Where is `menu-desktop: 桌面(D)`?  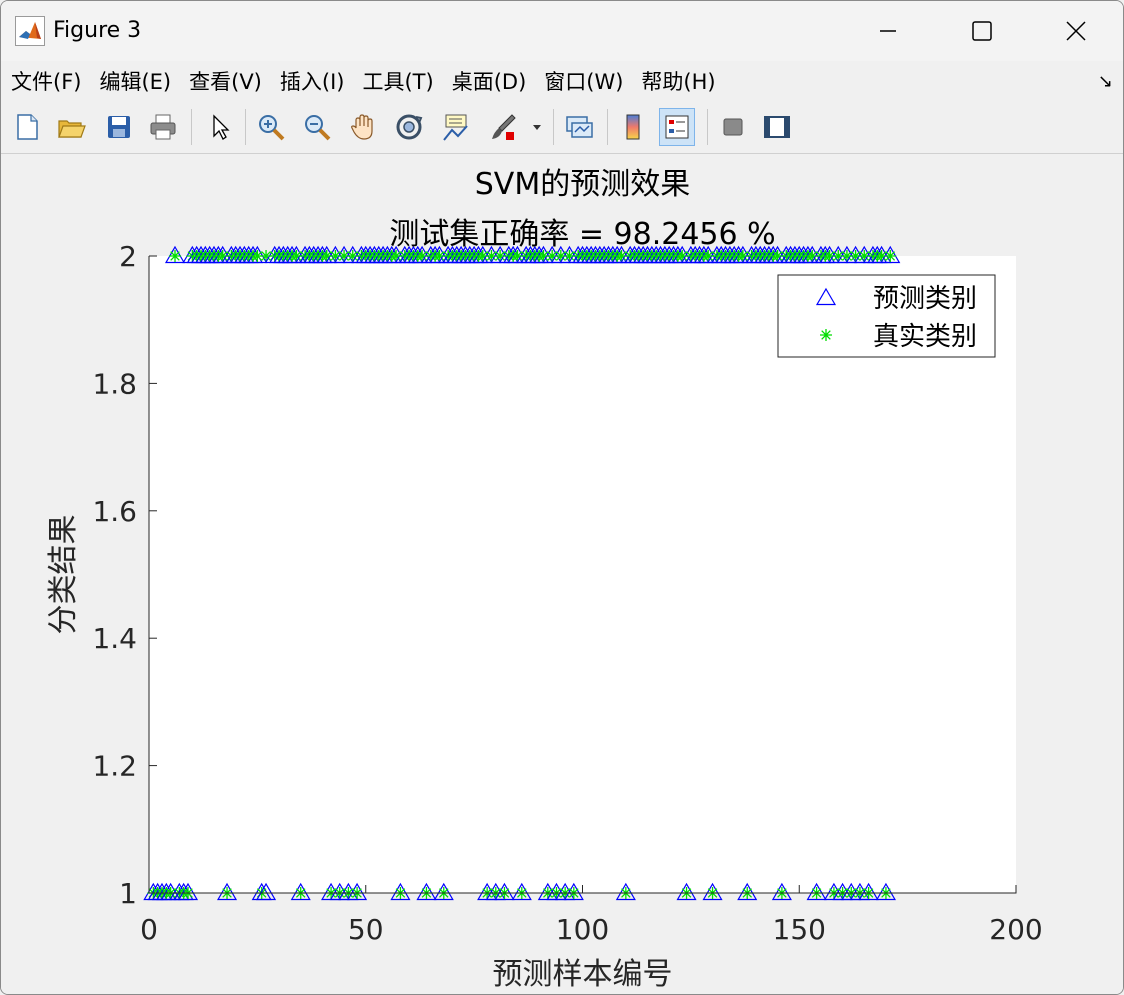 menu-desktop: 桌面(D) is located at coordinates (488, 81).